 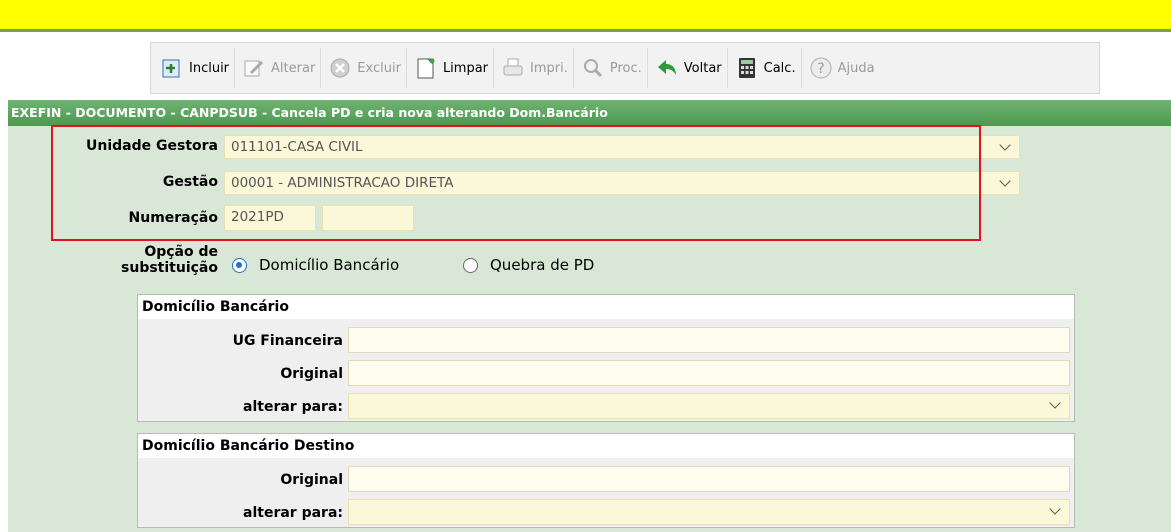 I want to click on search-icon, so click(x=593, y=68).